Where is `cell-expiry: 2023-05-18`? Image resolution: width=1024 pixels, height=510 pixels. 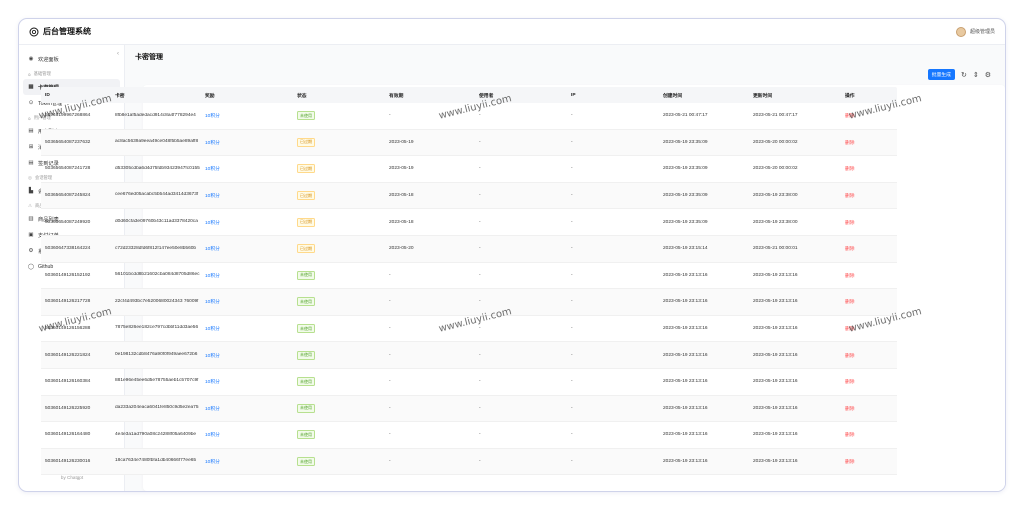 cell-expiry: 2023-05-18 is located at coordinates (430, 195).